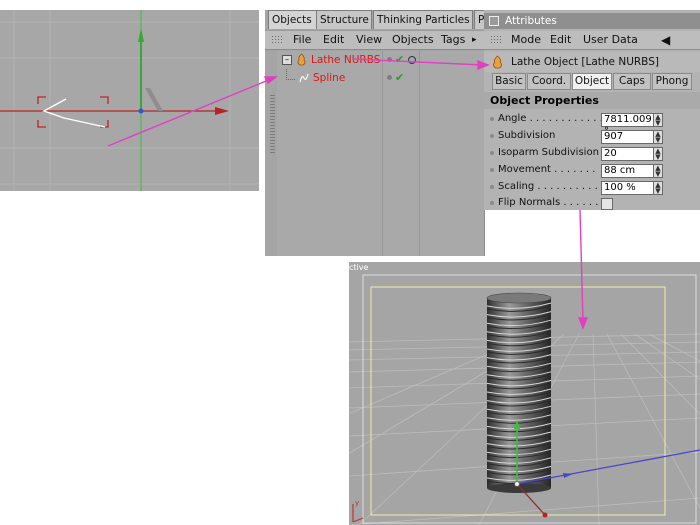  What do you see at coordinates (358, 520) in the screenshot?
I see `corner-x-axis` at bounding box center [358, 520].